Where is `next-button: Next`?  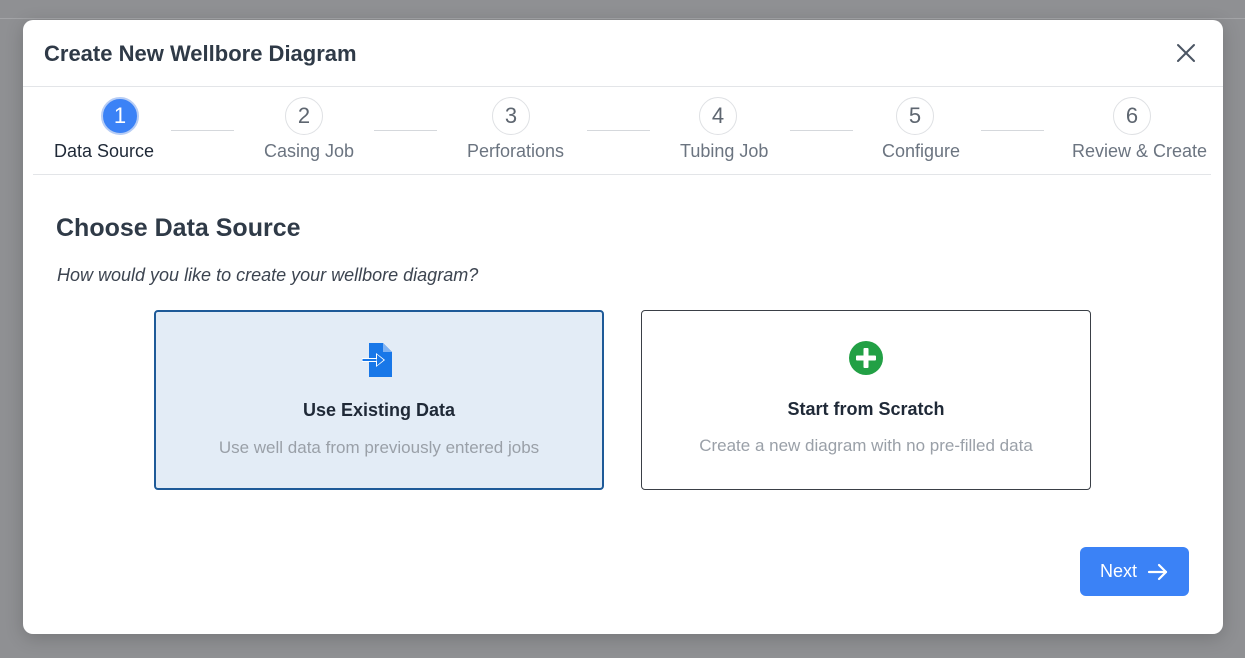 next-button: Next is located at coordinates (1134, 571).